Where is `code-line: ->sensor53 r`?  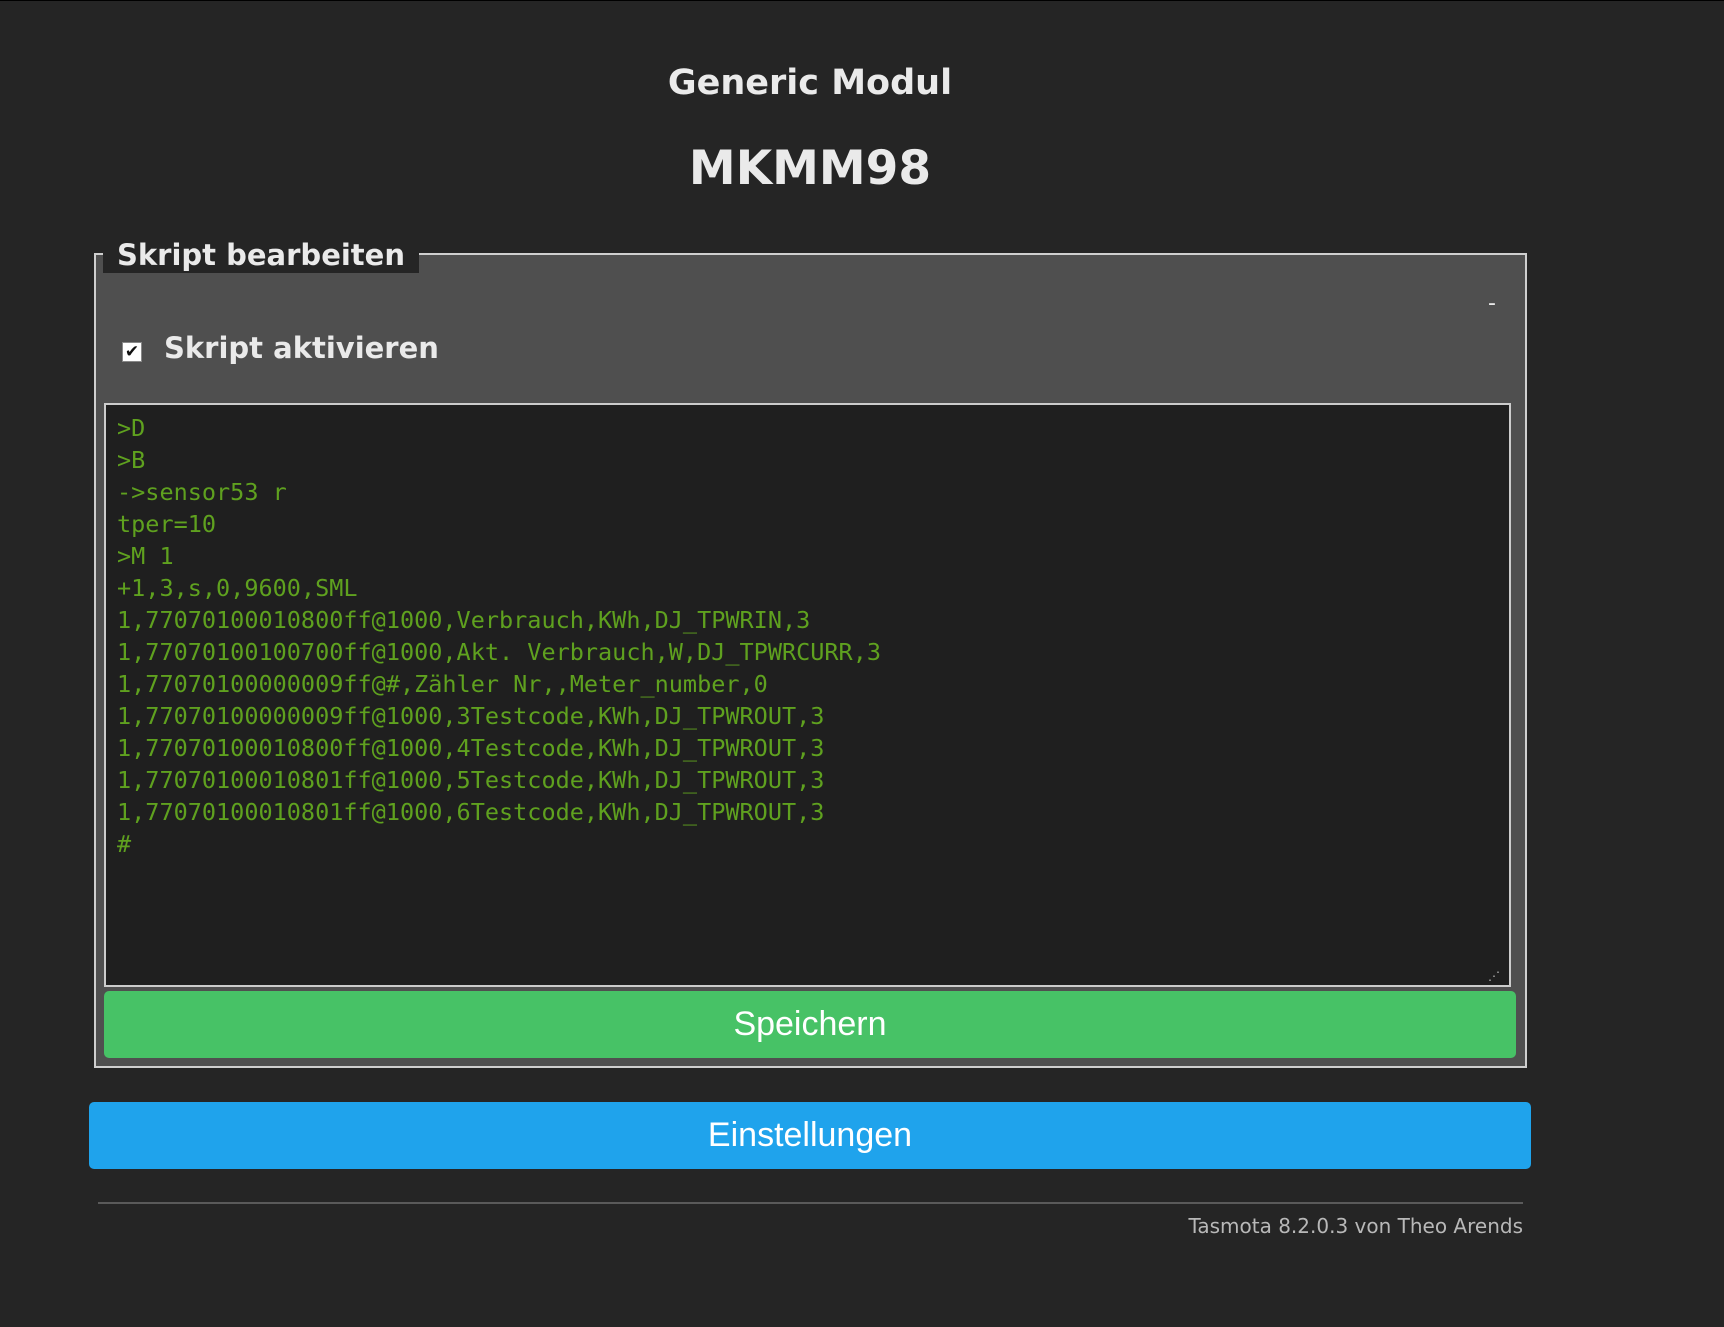 code-line: ->sensor53 r is located at coordinates (202, 492).